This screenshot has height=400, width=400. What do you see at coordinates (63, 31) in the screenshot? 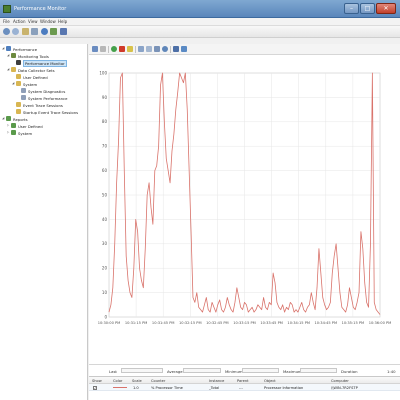
I see `chart-view-icon` at bounding box center [63, 31].